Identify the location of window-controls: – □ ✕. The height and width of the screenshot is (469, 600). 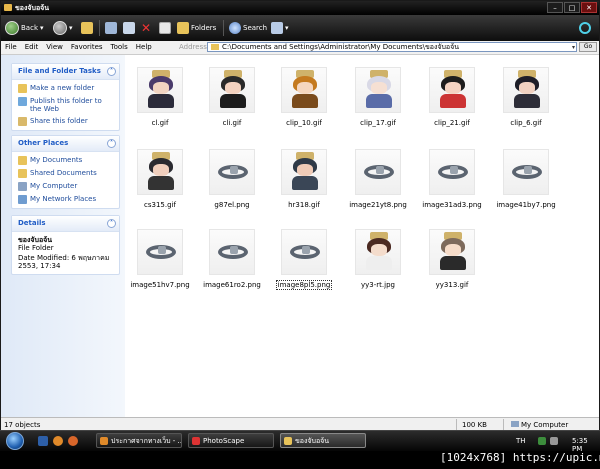
(572, 7).